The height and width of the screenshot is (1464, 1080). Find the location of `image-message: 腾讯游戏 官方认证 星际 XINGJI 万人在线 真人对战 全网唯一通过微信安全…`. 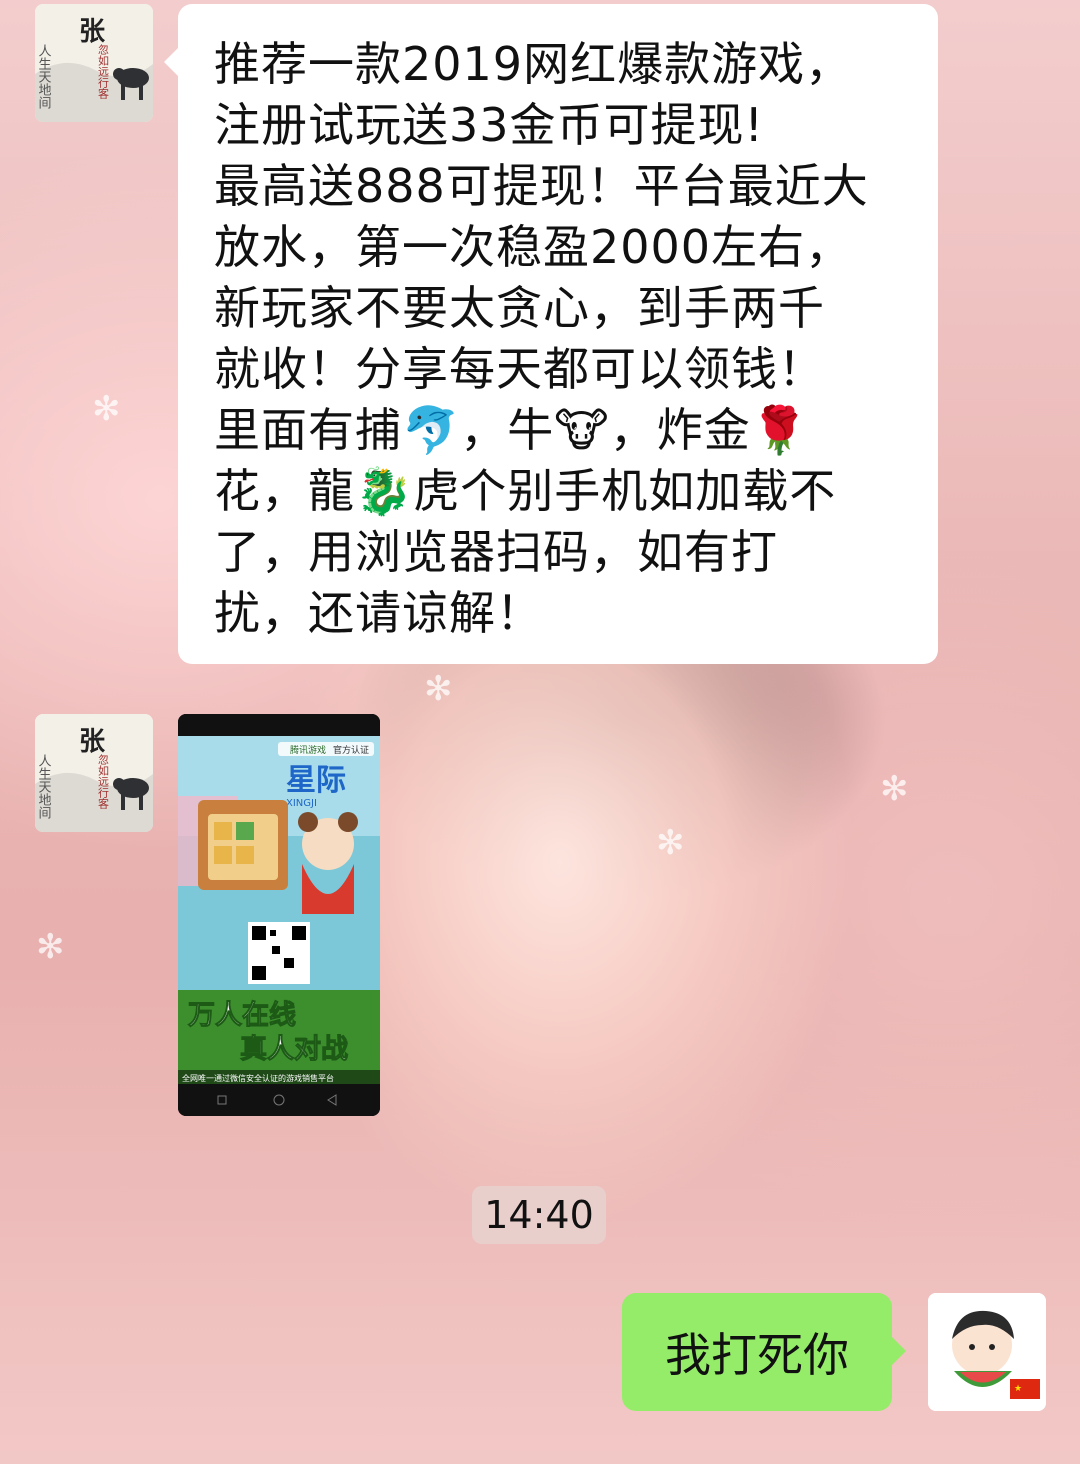

image-message: 腾讯游戏 官方认证 星际 XINGJI 万人在线 真人对战 全网唯一通过微信安全… is located at coordinates (279, 915).